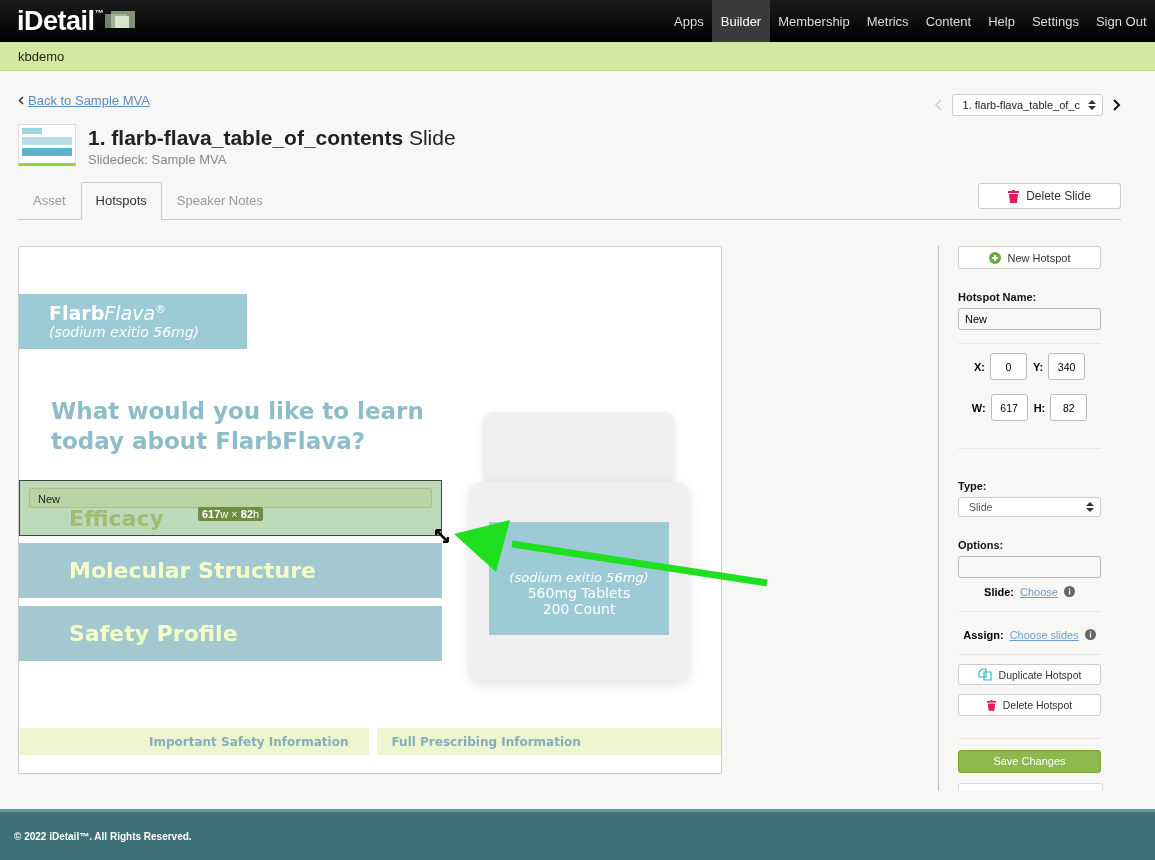 The image size is (1155, 860). I want to click on coordinate-label: H:, so click(1039, 407).